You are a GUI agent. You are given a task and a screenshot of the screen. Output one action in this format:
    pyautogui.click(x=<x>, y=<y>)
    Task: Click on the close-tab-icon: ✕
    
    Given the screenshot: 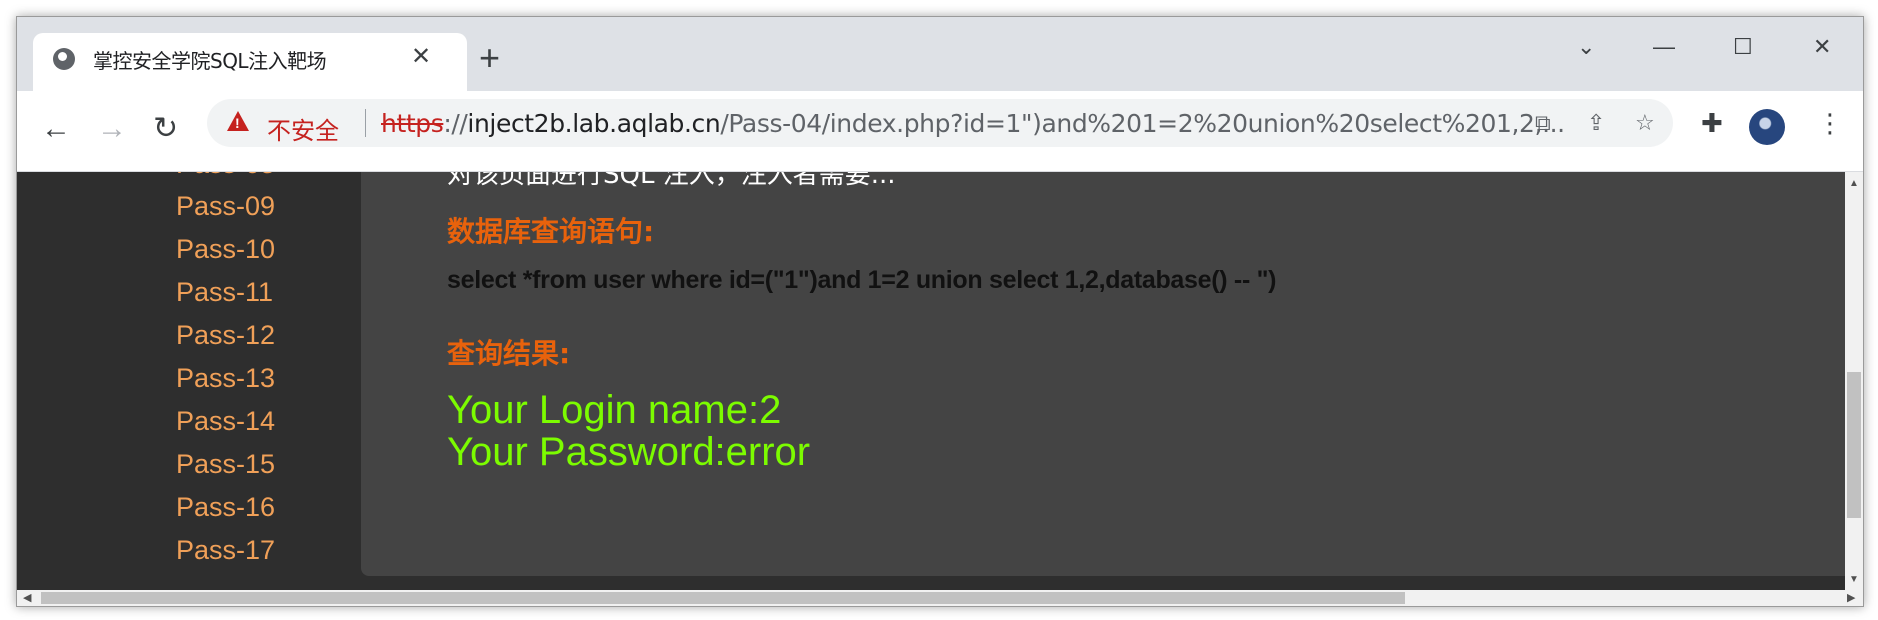 What is the action you would take?
    pyautogui.click(x=421, y=57)
    